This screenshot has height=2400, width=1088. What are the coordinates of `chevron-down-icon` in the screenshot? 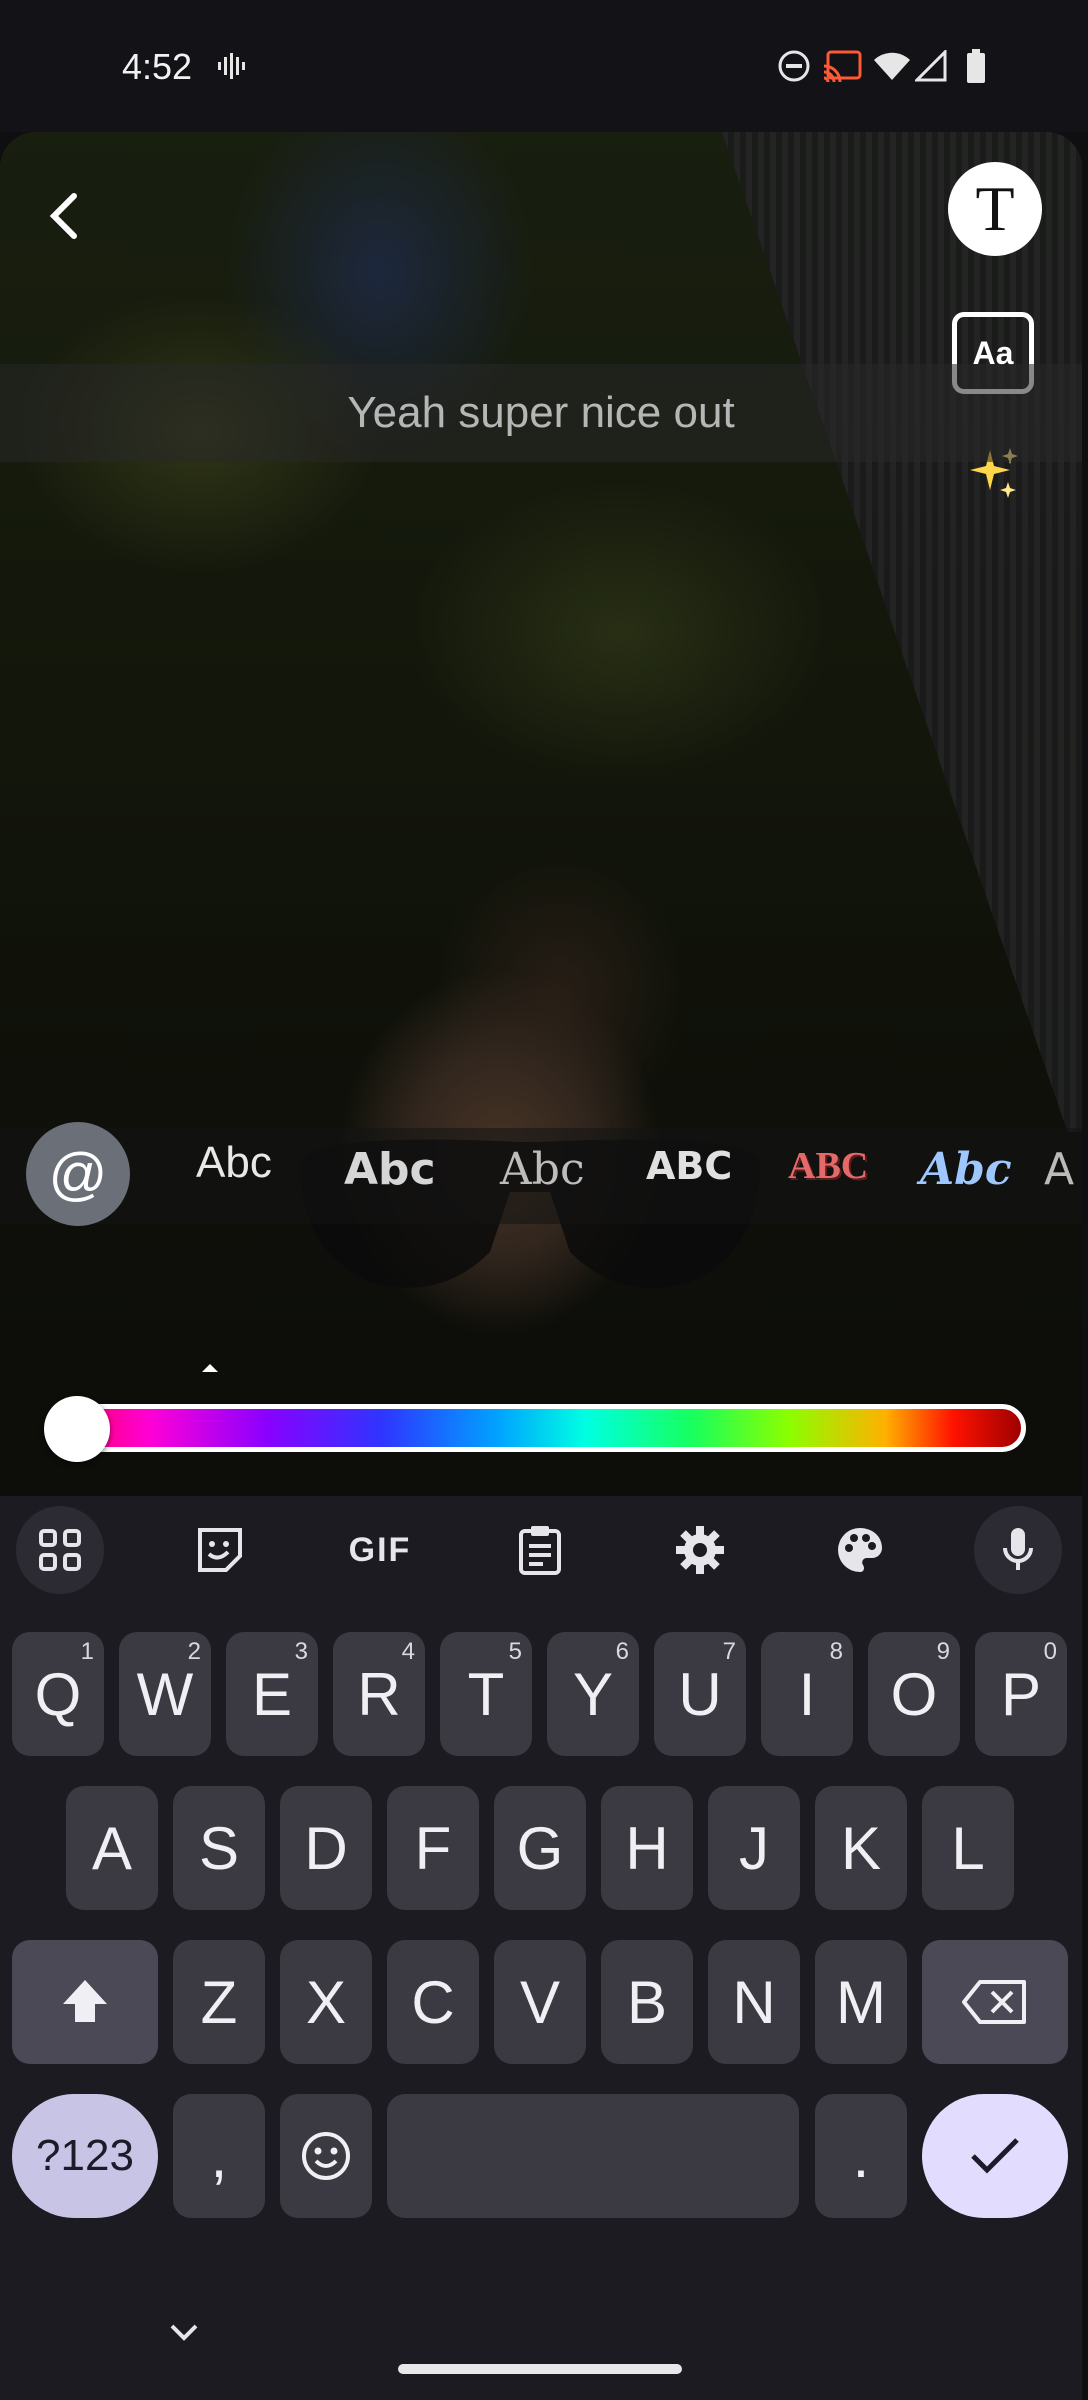 It's located at (184, 2332).